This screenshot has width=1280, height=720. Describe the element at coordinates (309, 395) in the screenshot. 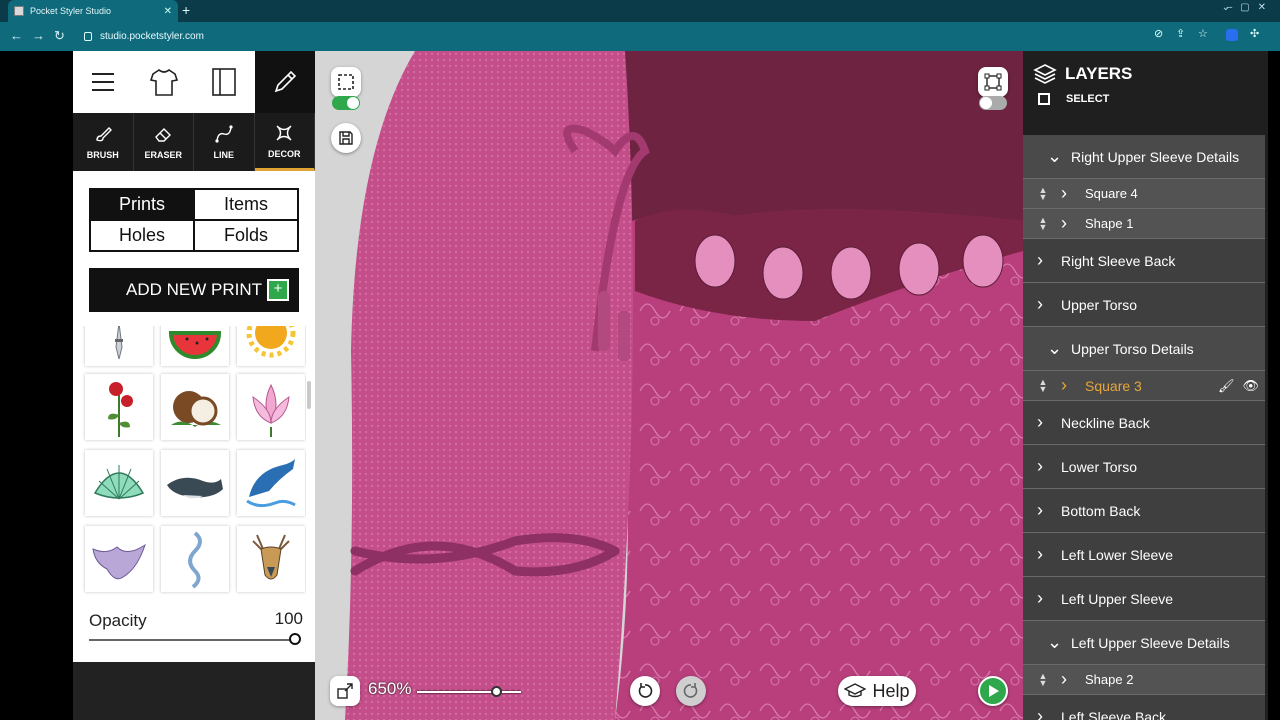

I see `print-grid-scrollbar` at that location.